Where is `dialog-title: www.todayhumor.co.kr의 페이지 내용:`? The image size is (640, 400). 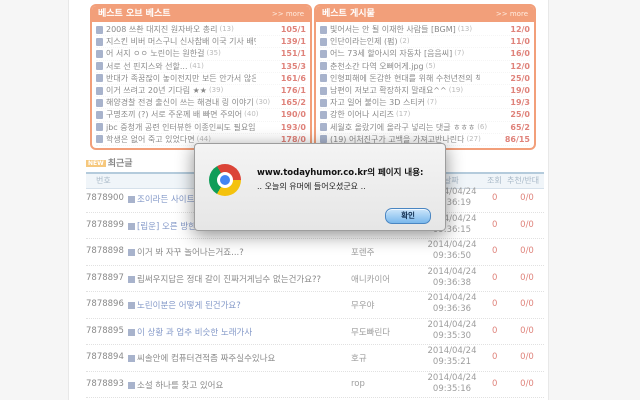 dialog-title: www.todayhumor.co.kr의 페이지 내용: is located at coordinates (340, 173).